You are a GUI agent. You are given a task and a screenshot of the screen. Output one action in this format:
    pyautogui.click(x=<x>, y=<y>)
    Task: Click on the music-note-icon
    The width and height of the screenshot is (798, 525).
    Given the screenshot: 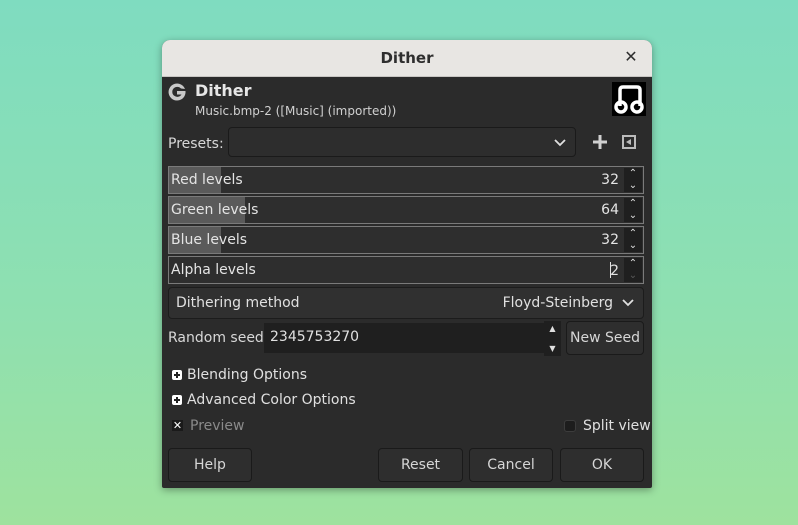 What is the action you would take?
    pyautogui.click(x=629, y=99)
    